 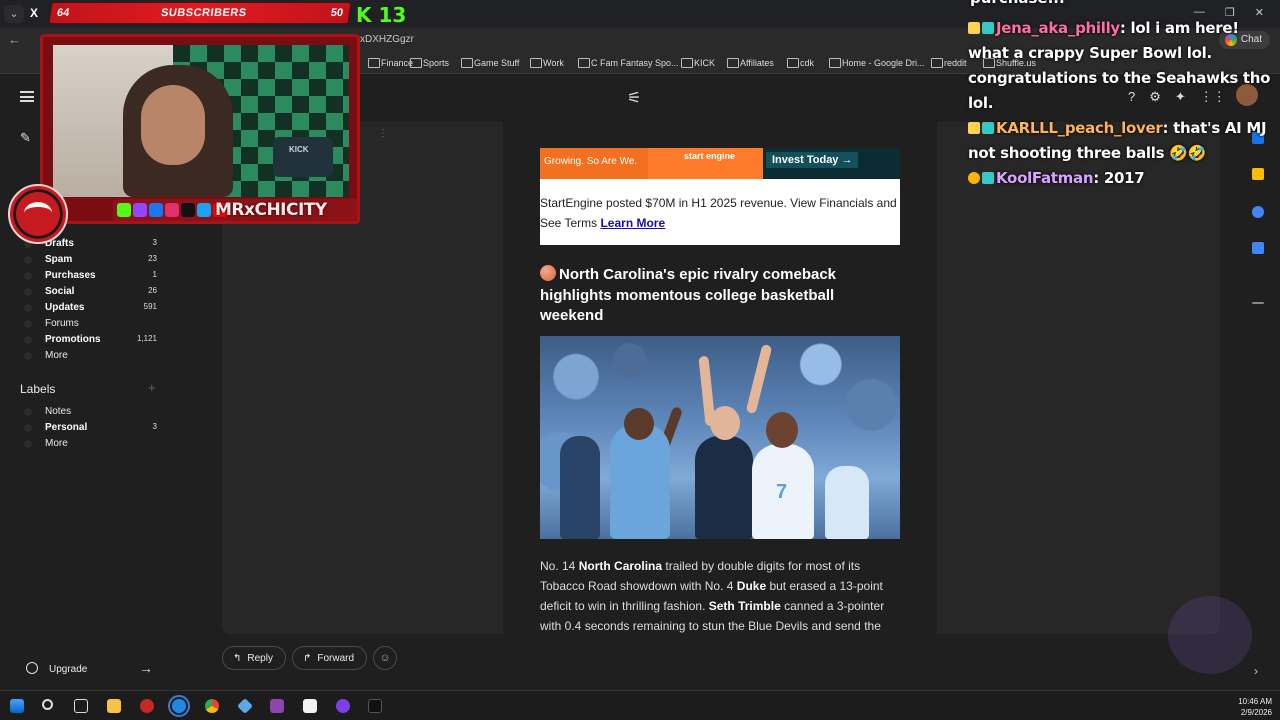 What do you see at coordinates (343, 706) in the screenshot?
I see `discord-icon` at bounding box center [343, 706].